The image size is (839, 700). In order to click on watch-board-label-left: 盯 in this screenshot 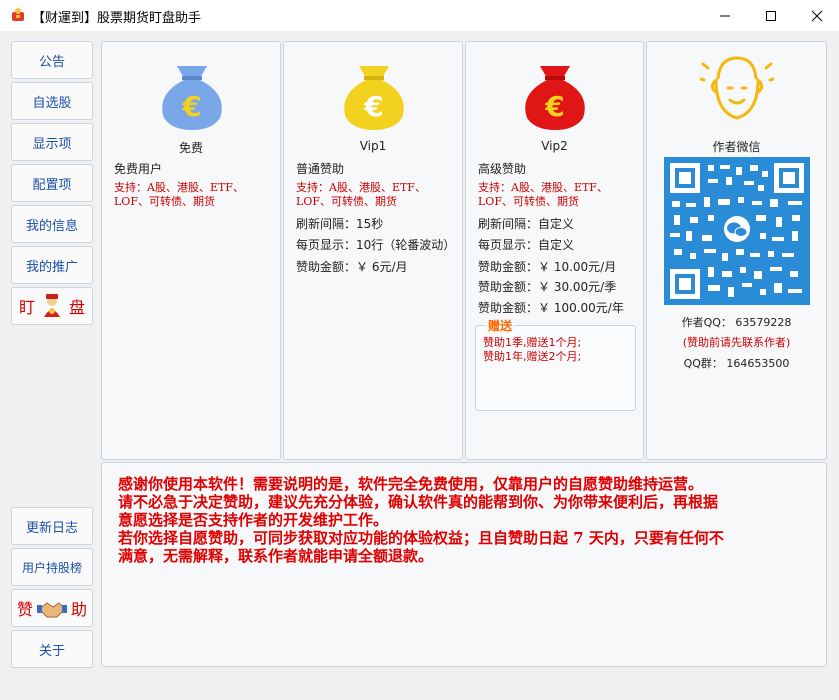, I will do `click(26, 307)`.